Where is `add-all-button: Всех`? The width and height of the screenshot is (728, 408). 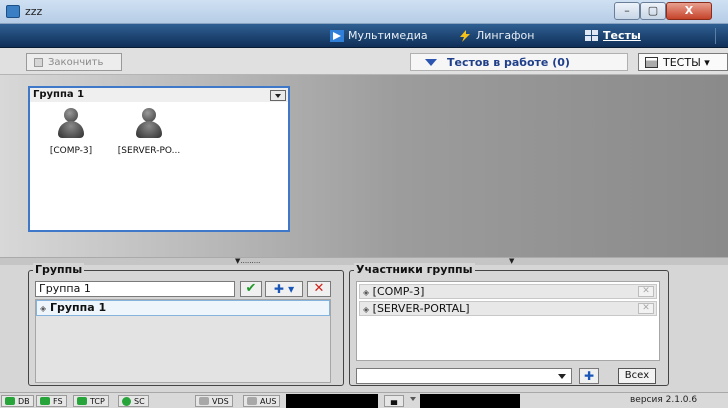
add-all-button: Всех is located at coordinates (637, 376).